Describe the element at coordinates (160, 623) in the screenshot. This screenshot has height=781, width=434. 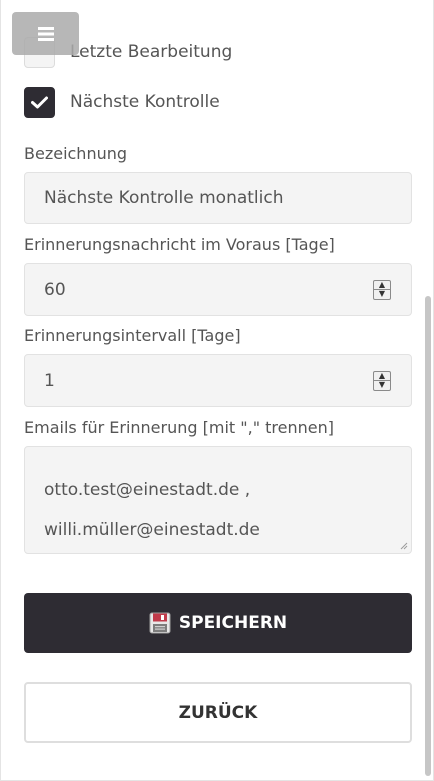
I see `floppy-disk-icon` at that location.